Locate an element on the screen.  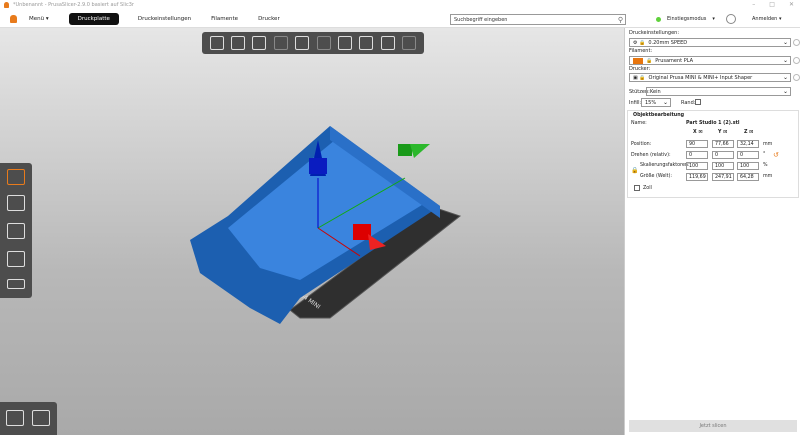
filament-color-swatch is located at coordinates (638, 60).